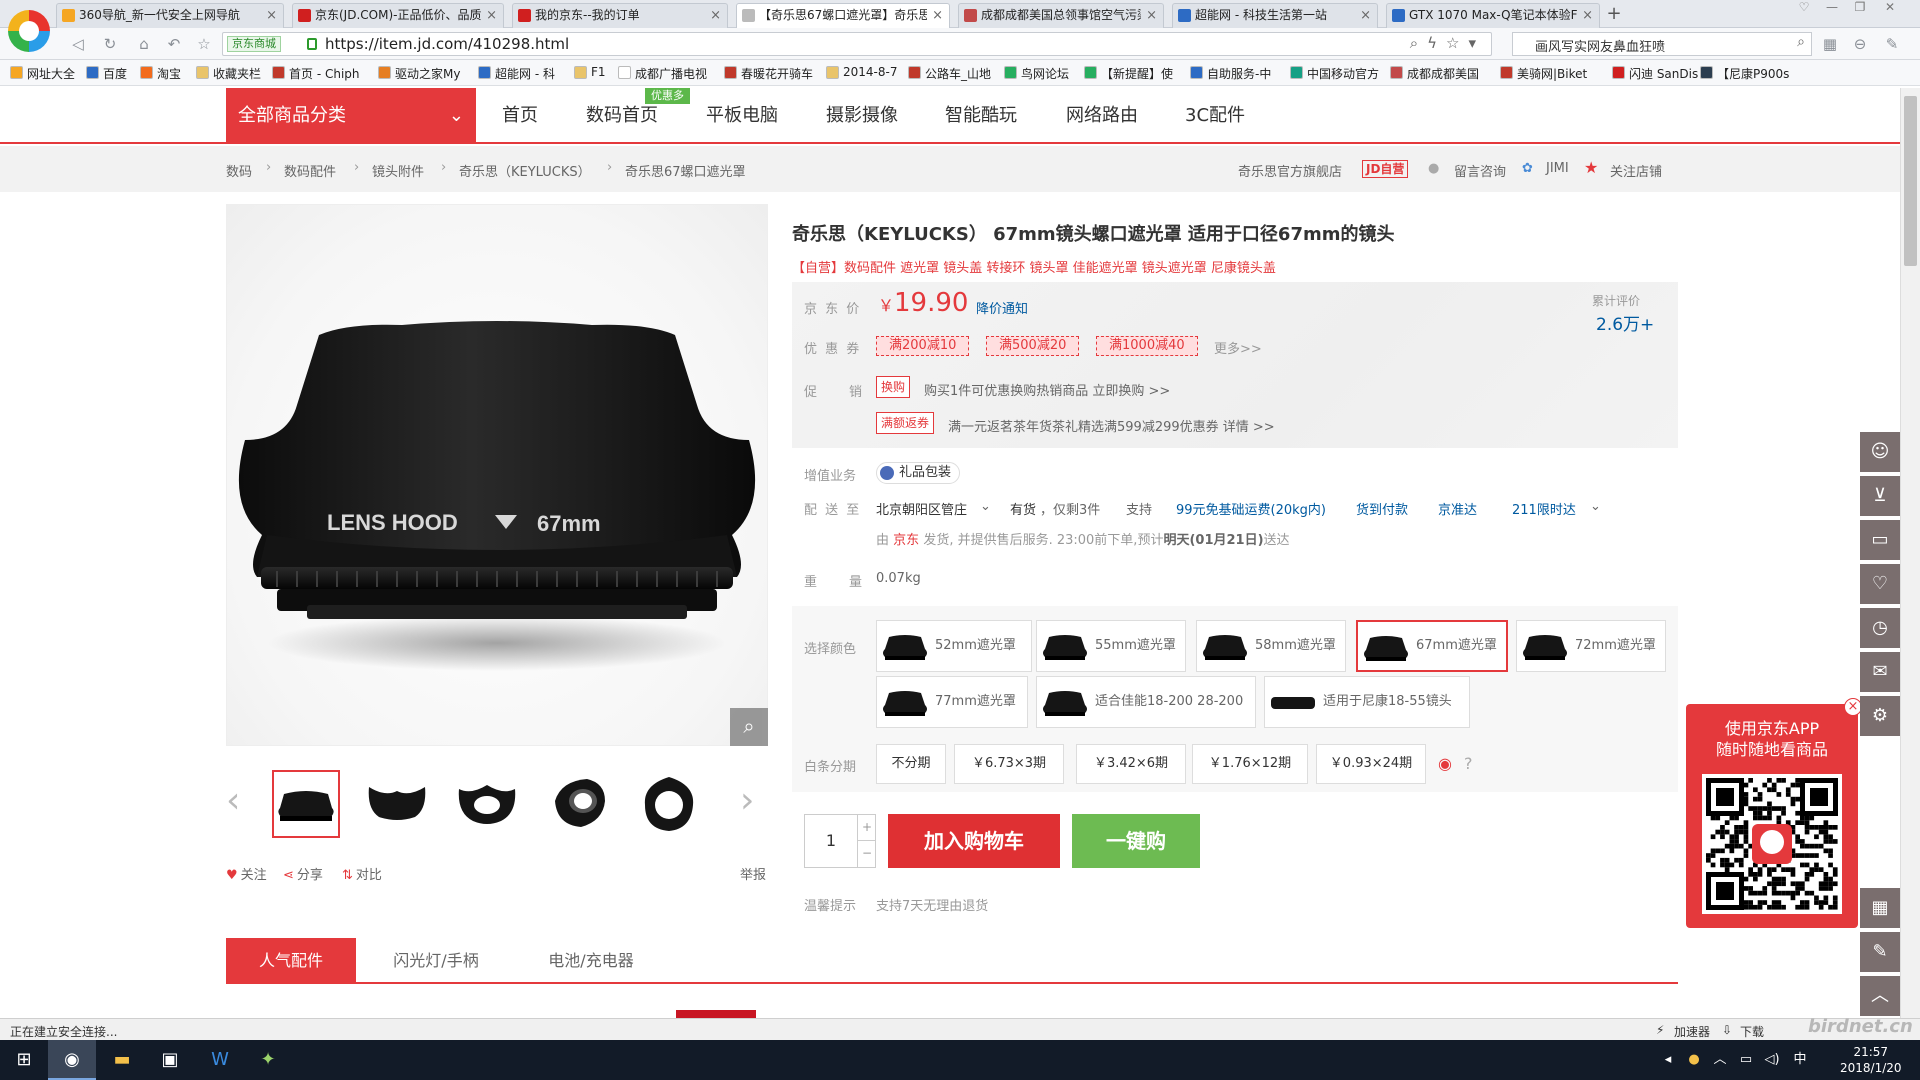  What do you see at coordinates (1445, 763) in the screenshot?
I see `hui-icon: ◉` at bounding box center [1445, 763].